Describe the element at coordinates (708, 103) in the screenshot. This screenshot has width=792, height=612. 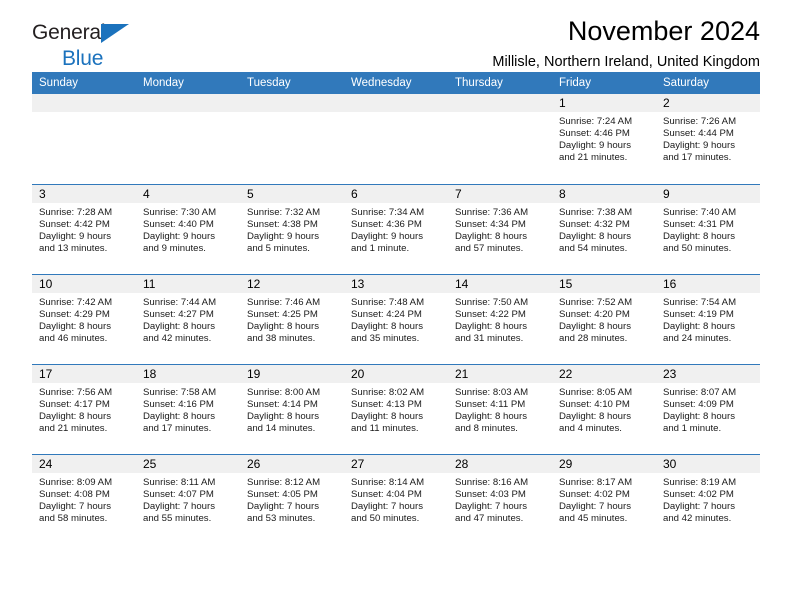
I see `day-number: 2` at that location.